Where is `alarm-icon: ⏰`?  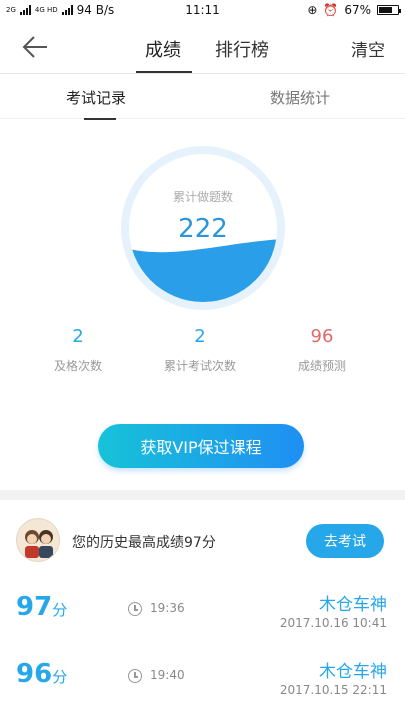
alarm-icon: ⏰ is located at coordinates (331, 10).